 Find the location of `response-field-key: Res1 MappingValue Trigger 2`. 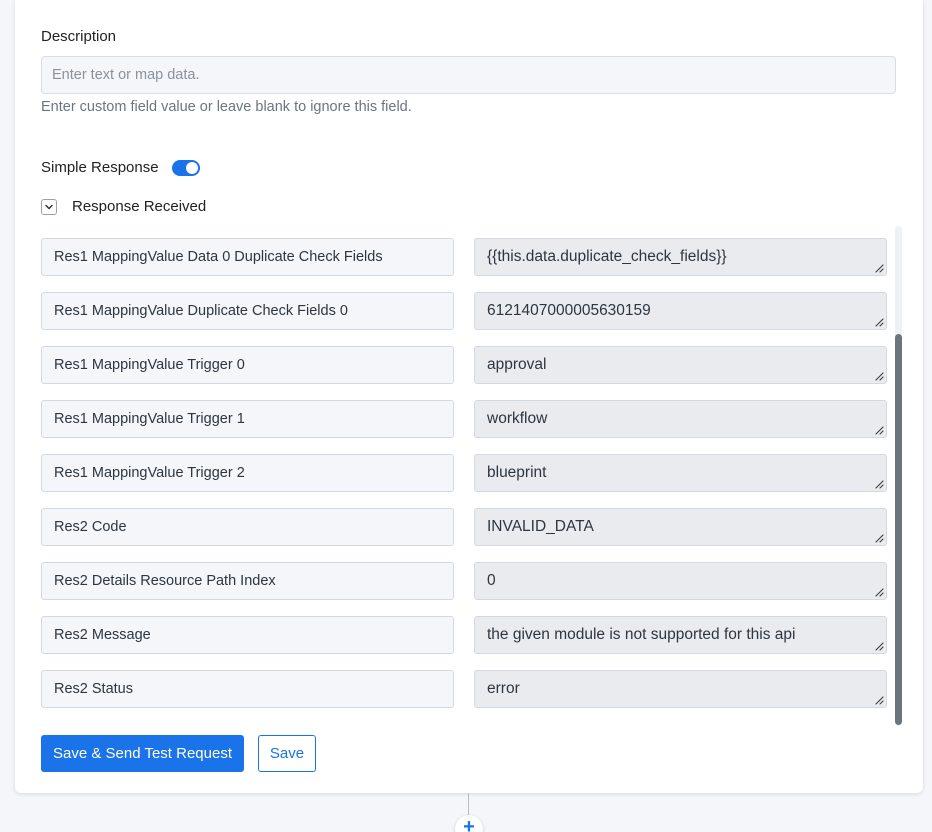

response-field-key: Res1 MappingValue Trigger 2 is located at coordinates (247, 473).